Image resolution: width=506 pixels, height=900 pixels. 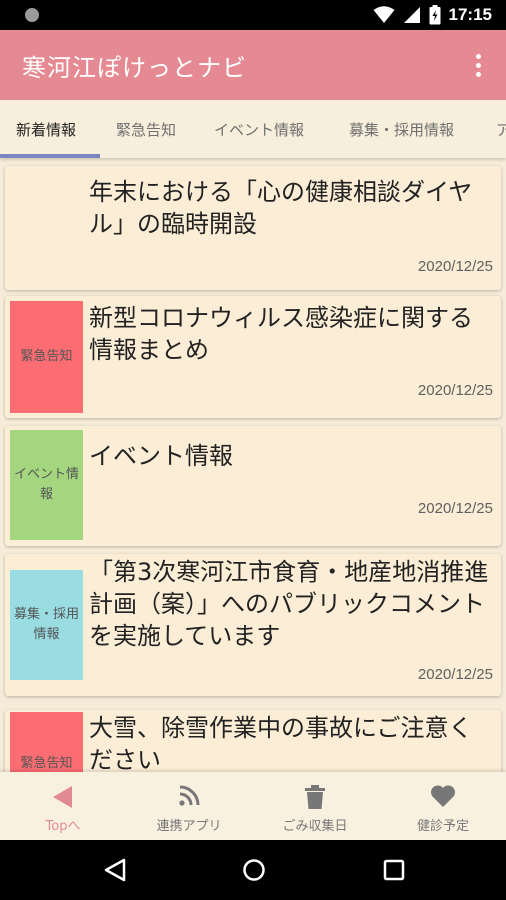 I want to click on news-card: 緊急告知 新型コロナウィルス感染症に関する情報まとめ 2020/12/25, so click(x=253, y=357).